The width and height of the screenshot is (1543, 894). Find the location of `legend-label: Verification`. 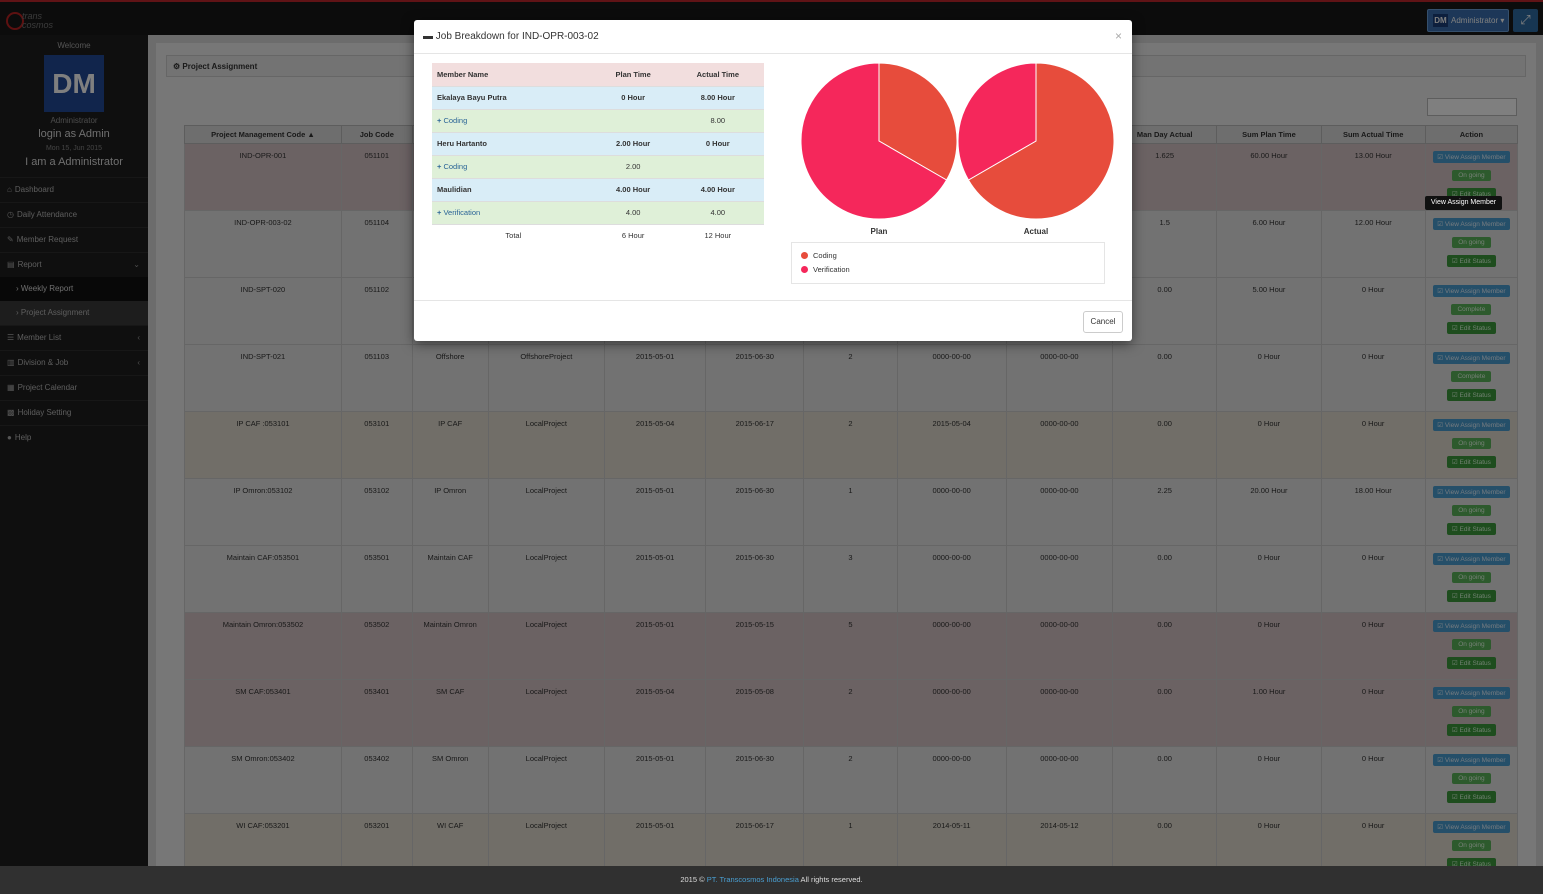

legend-label: Verification is located at coordinates (831, 269).